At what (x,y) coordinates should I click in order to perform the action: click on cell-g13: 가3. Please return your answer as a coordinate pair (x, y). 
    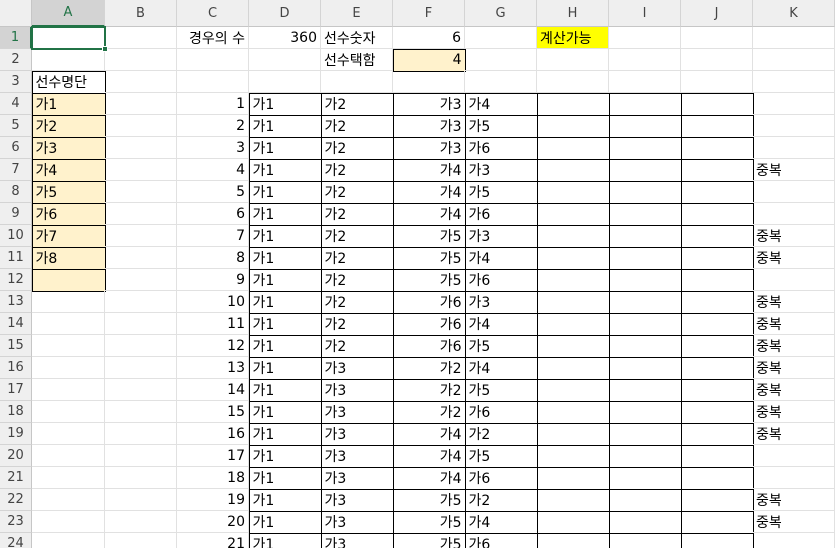
    Looking at the image, I should click on (501, 302).